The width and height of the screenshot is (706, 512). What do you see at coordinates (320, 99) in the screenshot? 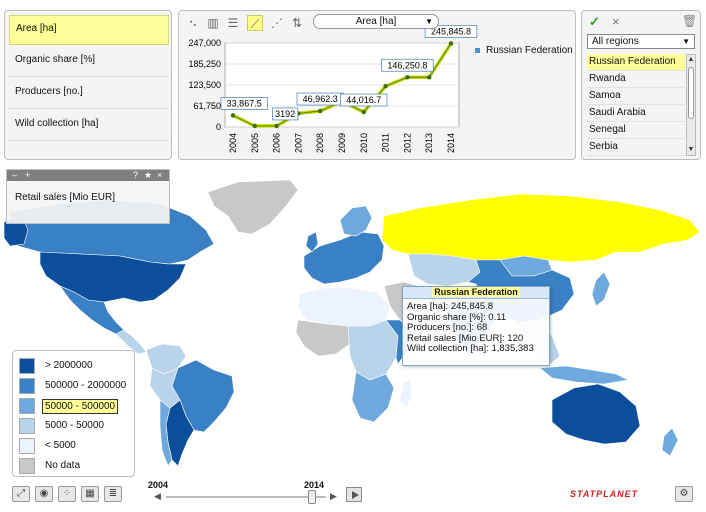
I see `data-label: 46,962.3` at bounding box center [320, 99].